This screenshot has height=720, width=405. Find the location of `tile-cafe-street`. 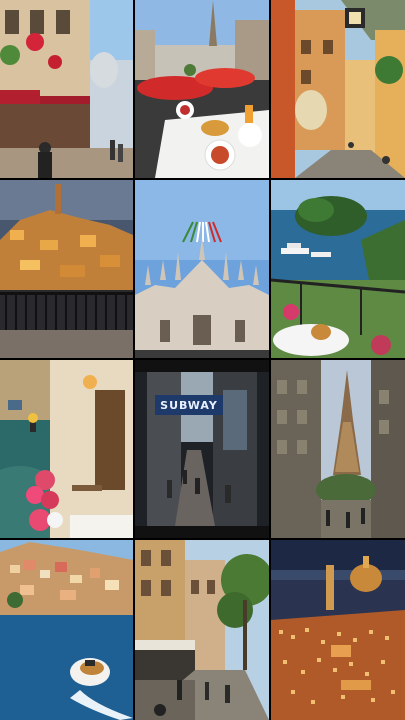

tile-cafe-street is located at coordinates (66, 89).